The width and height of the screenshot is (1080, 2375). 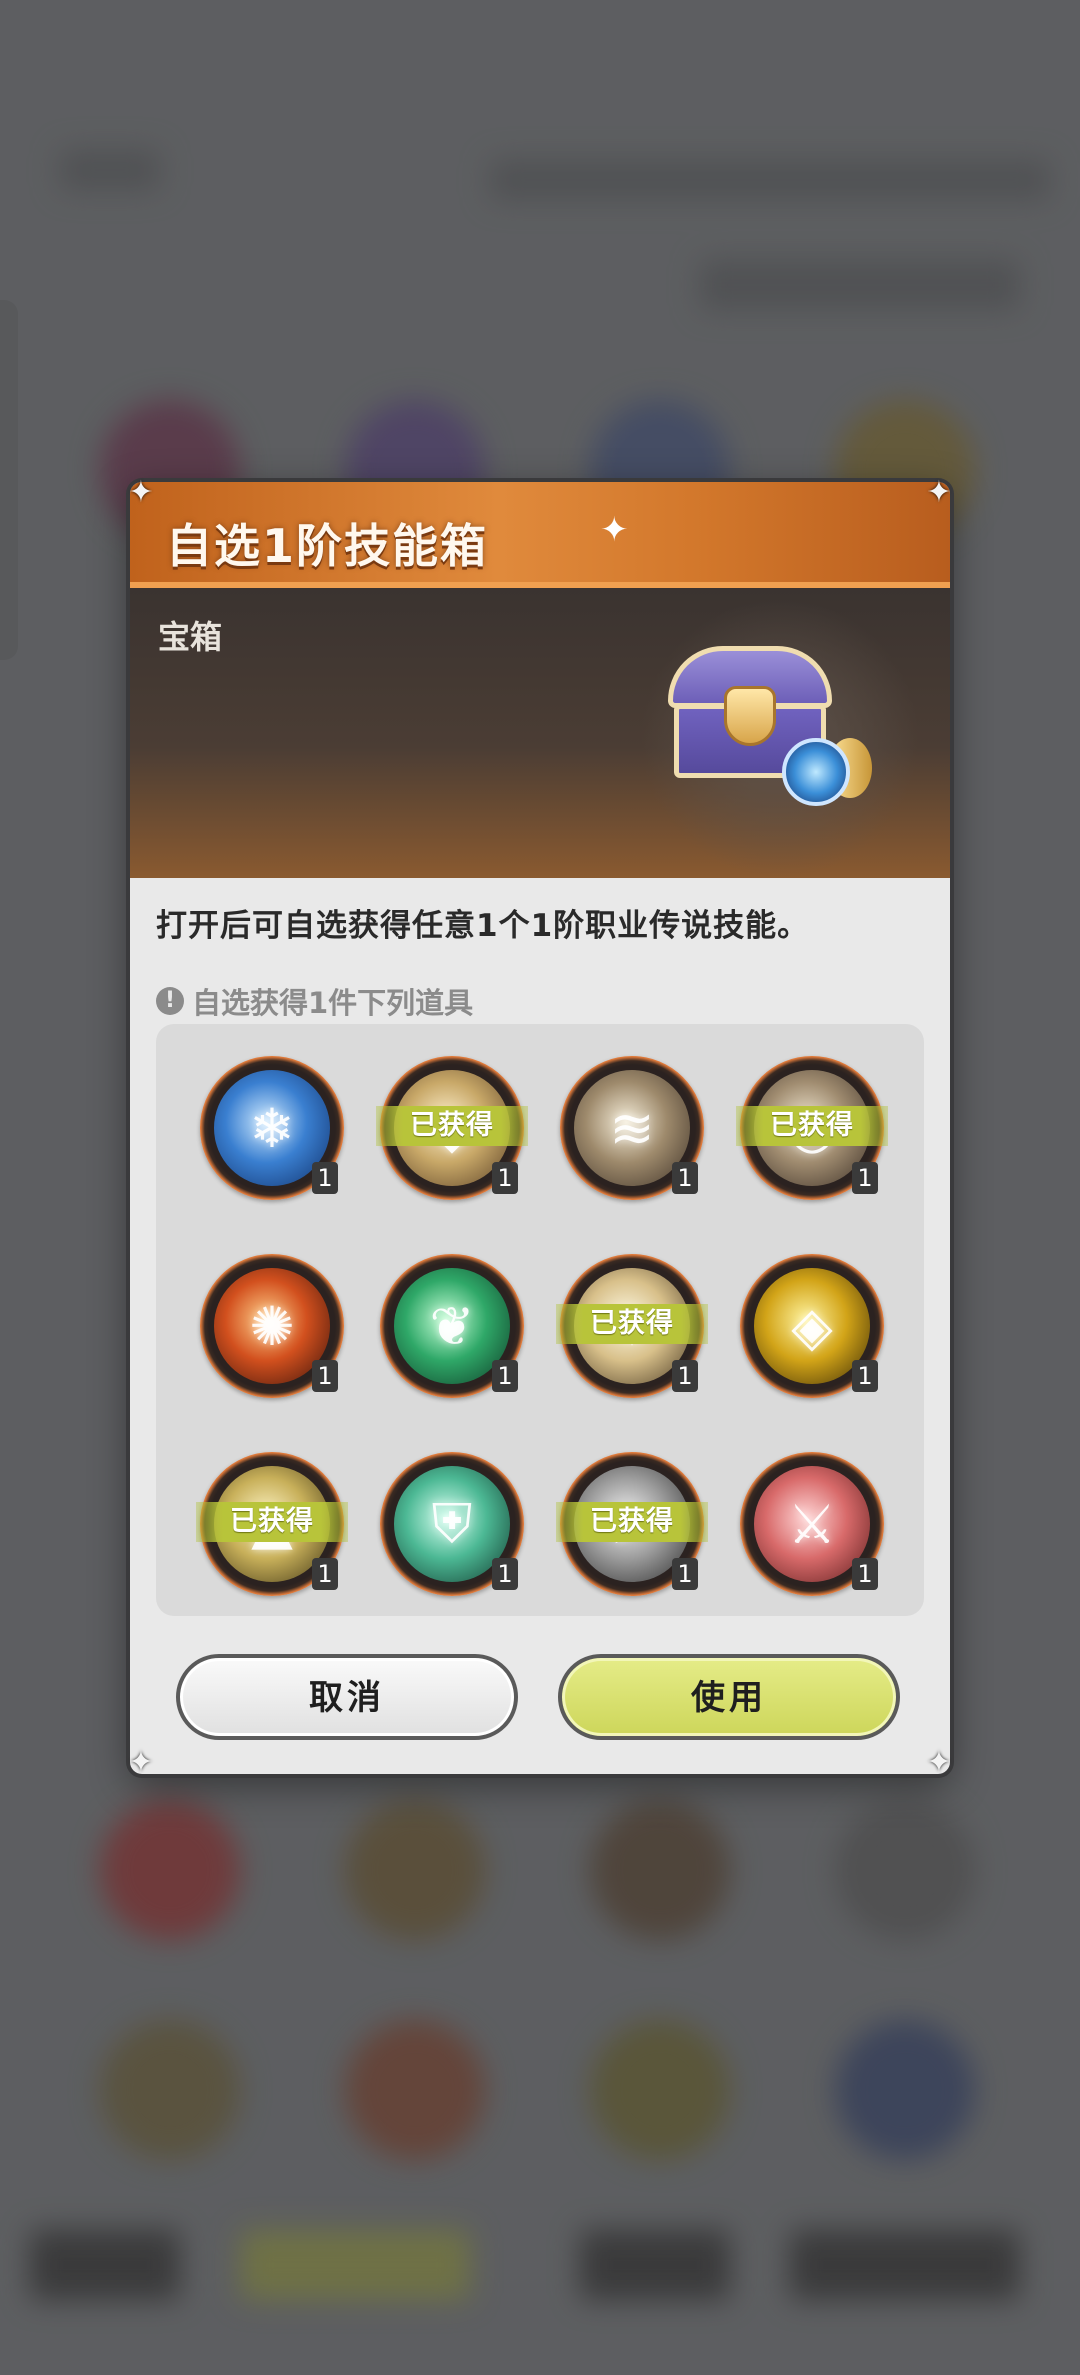 What do you see at coordinates (632, 1128) in the screenshot?
I see `skill-item: ≋ 1` at bounding box center [632, 1128].